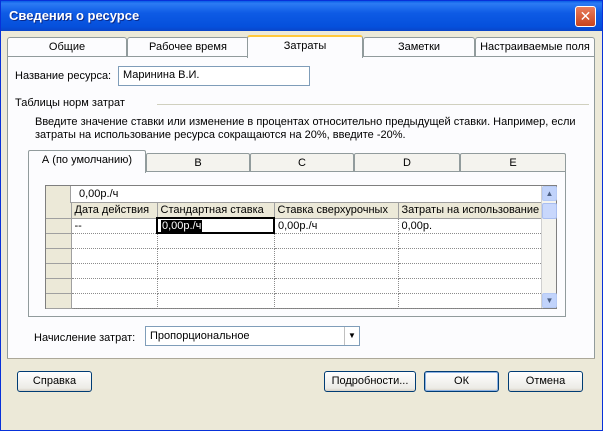 The width and height of the screenshot is (603, 431). I want to click on vertical-scrollbar: ▲ ▼, so click(549, 247).